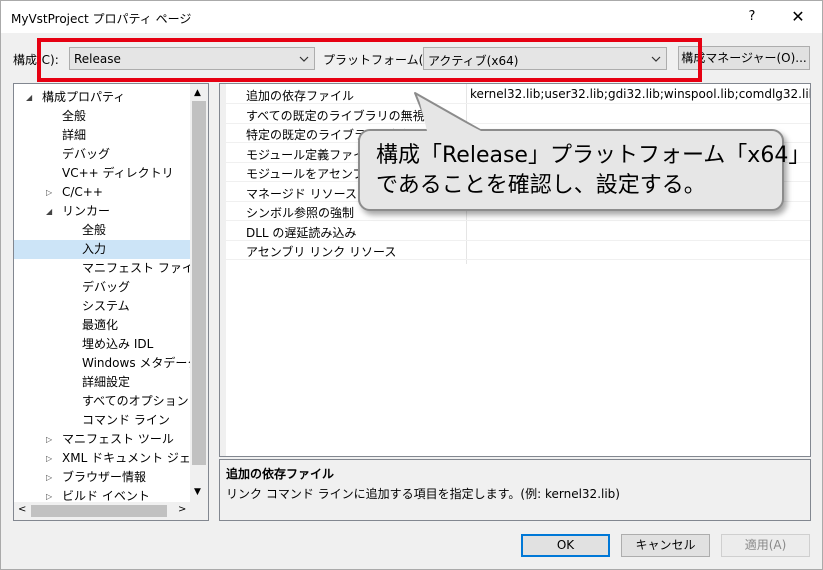 This screenshot has width=823, height=570. I want to click on tree-item: ◢ リンカー, so click(102, 211).